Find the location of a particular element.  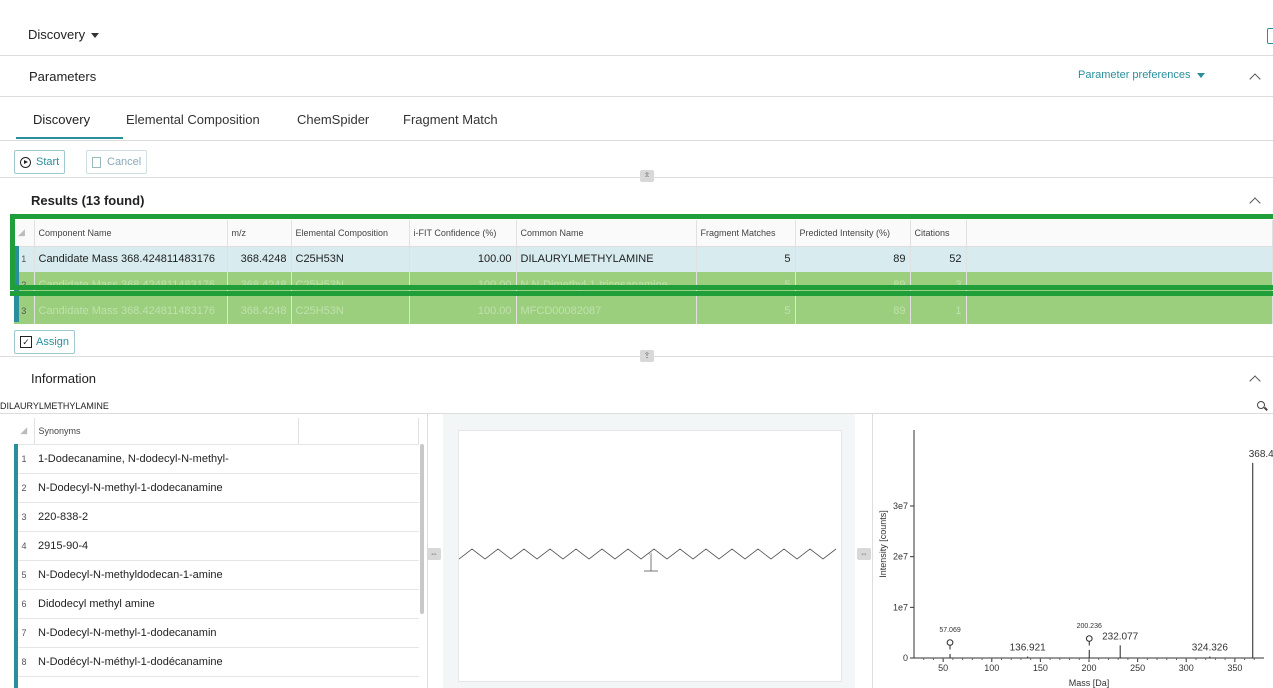

panel-border is located at coordinates (872, 551).